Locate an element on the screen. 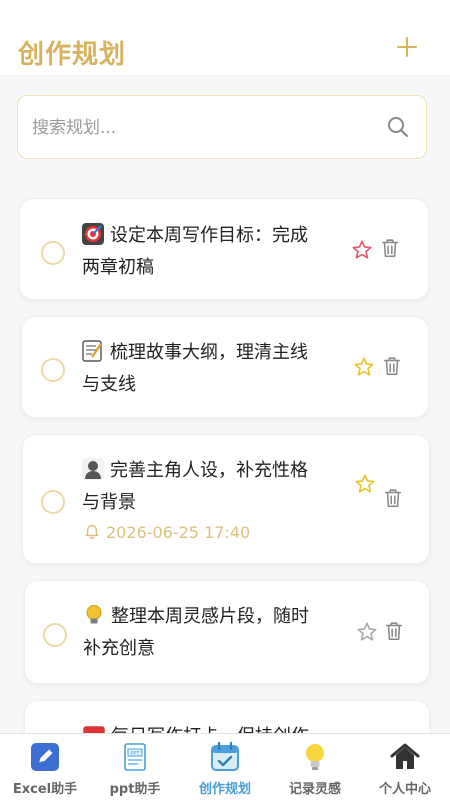 This screenshot has height=800, width=450. add-button is located at coordinates (407, 47).